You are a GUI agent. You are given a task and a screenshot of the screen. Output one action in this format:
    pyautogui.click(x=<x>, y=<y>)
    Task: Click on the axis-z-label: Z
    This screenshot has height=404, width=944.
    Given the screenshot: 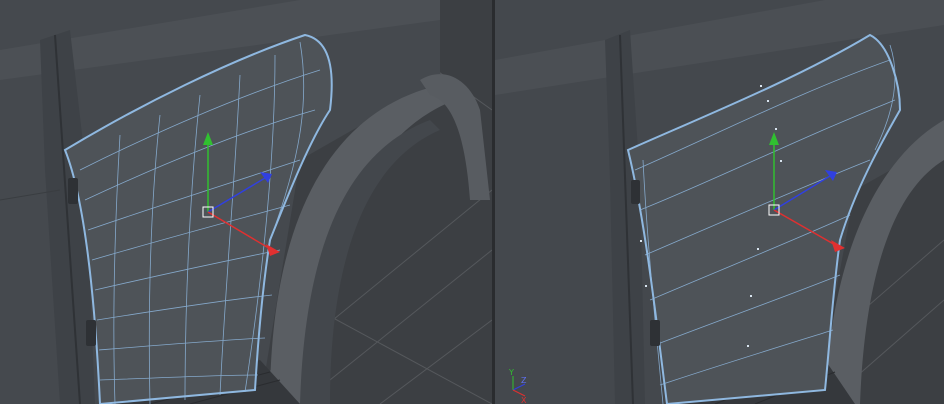 What is the action you would take?
    pyautogui.click(x=524, y=380)
    